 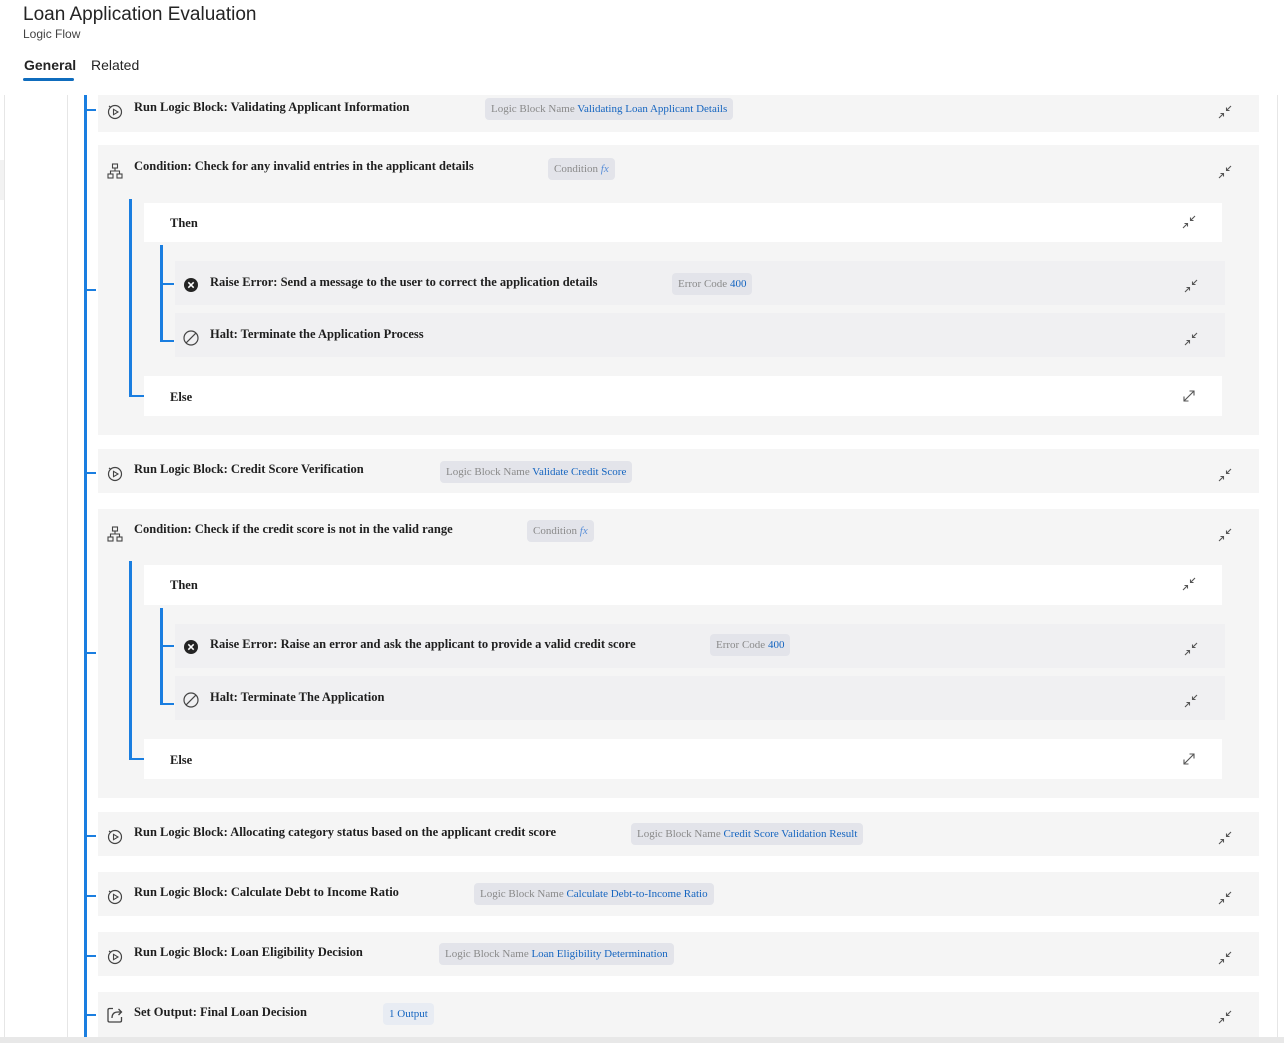 I want to click on panel-left-border, so click(x=4, y=567).